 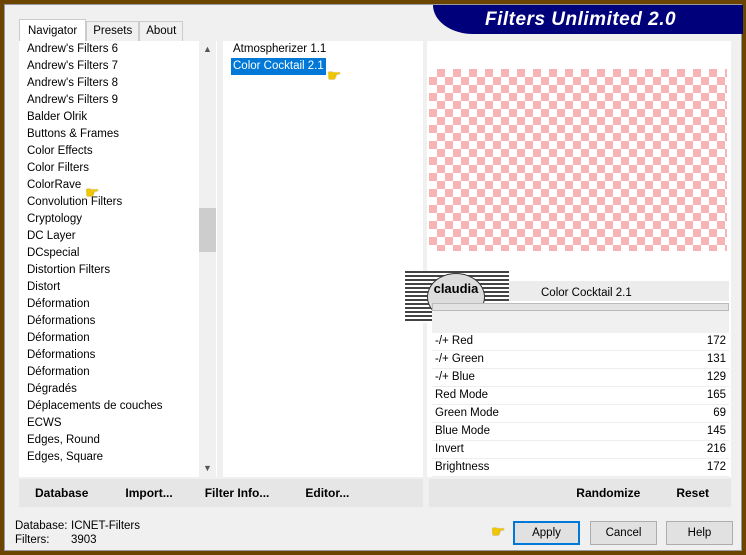 What do you see at coordinates (207, 49) in the screenshot?
I see `scroll-up-icon: ▲` at bounding box center [207, 49].